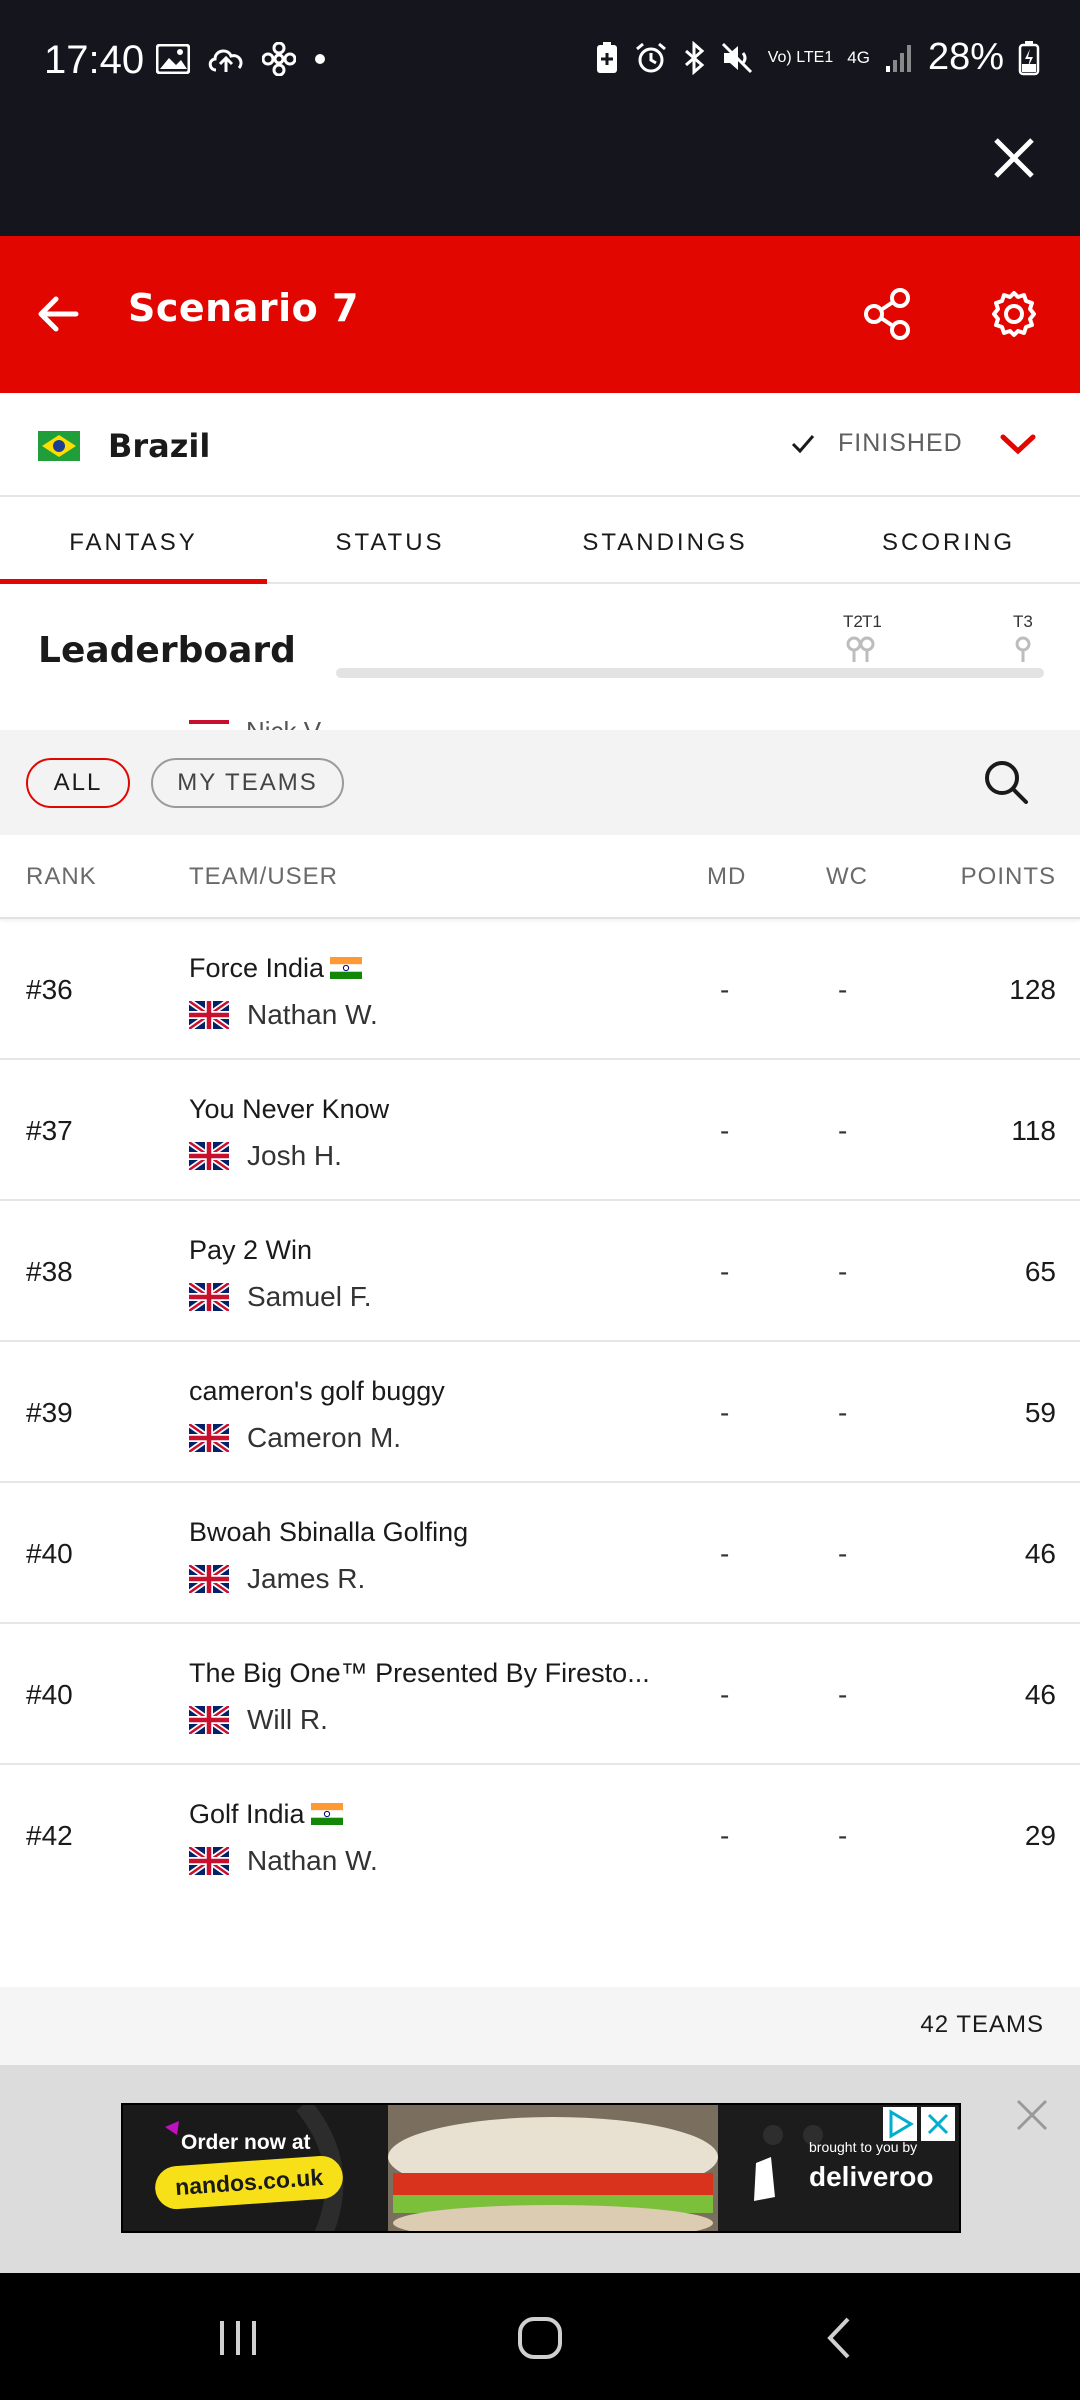  What do you see at coordinates (1018, 444) in the screenshot?
I see `chevron-down-icon` at bounding box center [1018, 444].